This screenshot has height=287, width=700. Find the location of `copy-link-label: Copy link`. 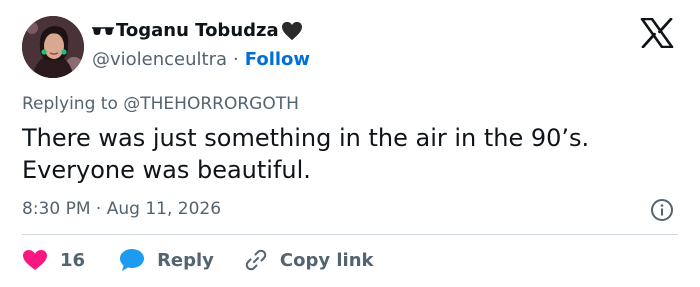

copy-link-label: Copy link is located at coordinates (326, 260).